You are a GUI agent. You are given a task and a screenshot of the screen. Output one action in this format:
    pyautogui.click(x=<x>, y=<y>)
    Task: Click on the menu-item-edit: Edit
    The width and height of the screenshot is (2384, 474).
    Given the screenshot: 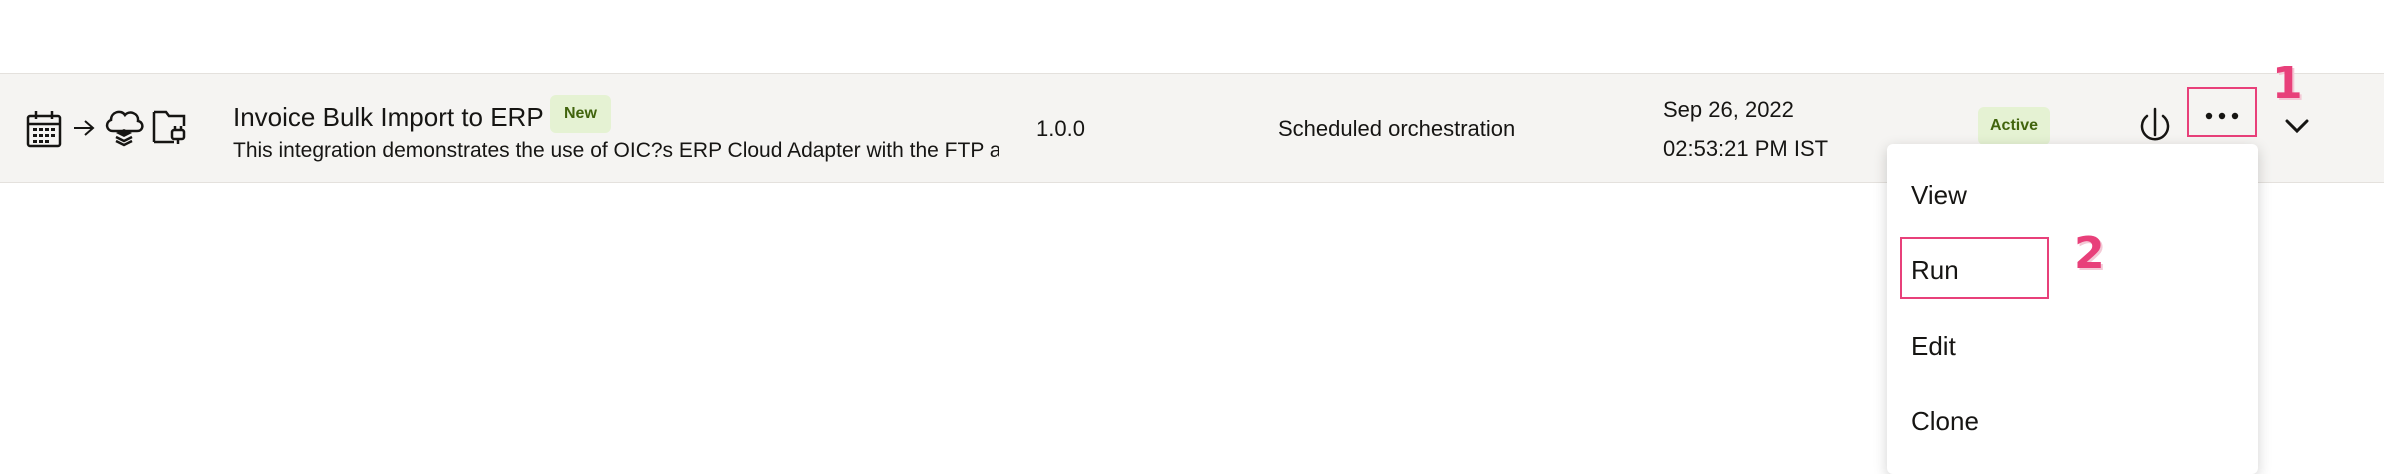 What is the action you would take?
    pyautogui.click(x=1933, y=346)
    